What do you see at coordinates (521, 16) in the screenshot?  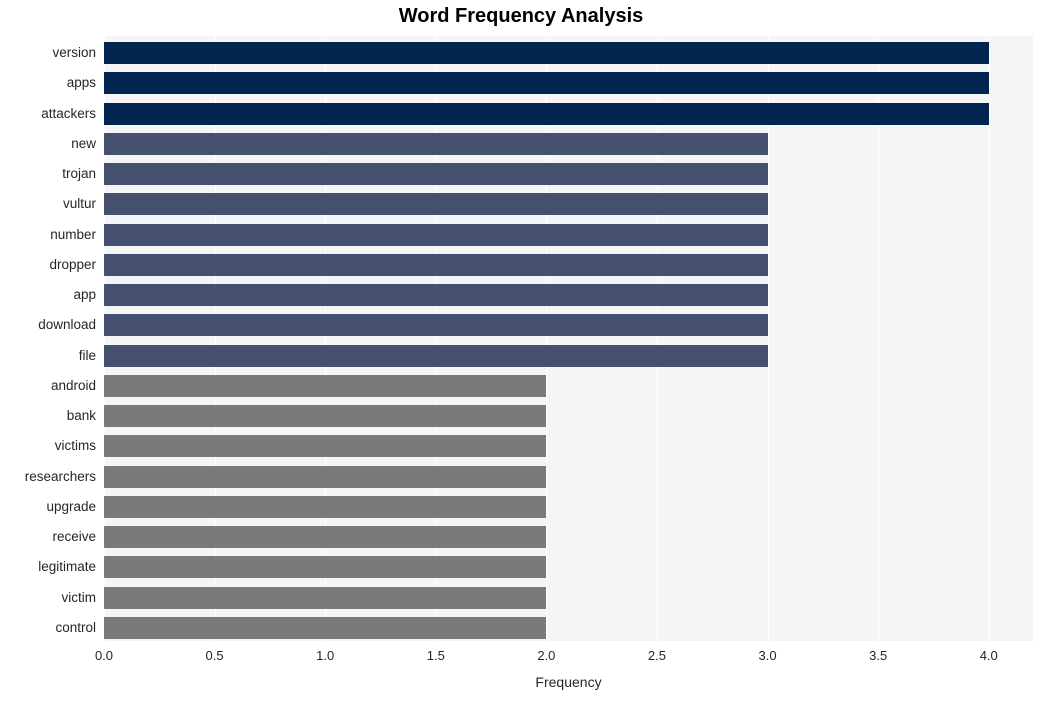 I see `chart-title: Word Frequency Analysis` at bounding box center [521, 16].